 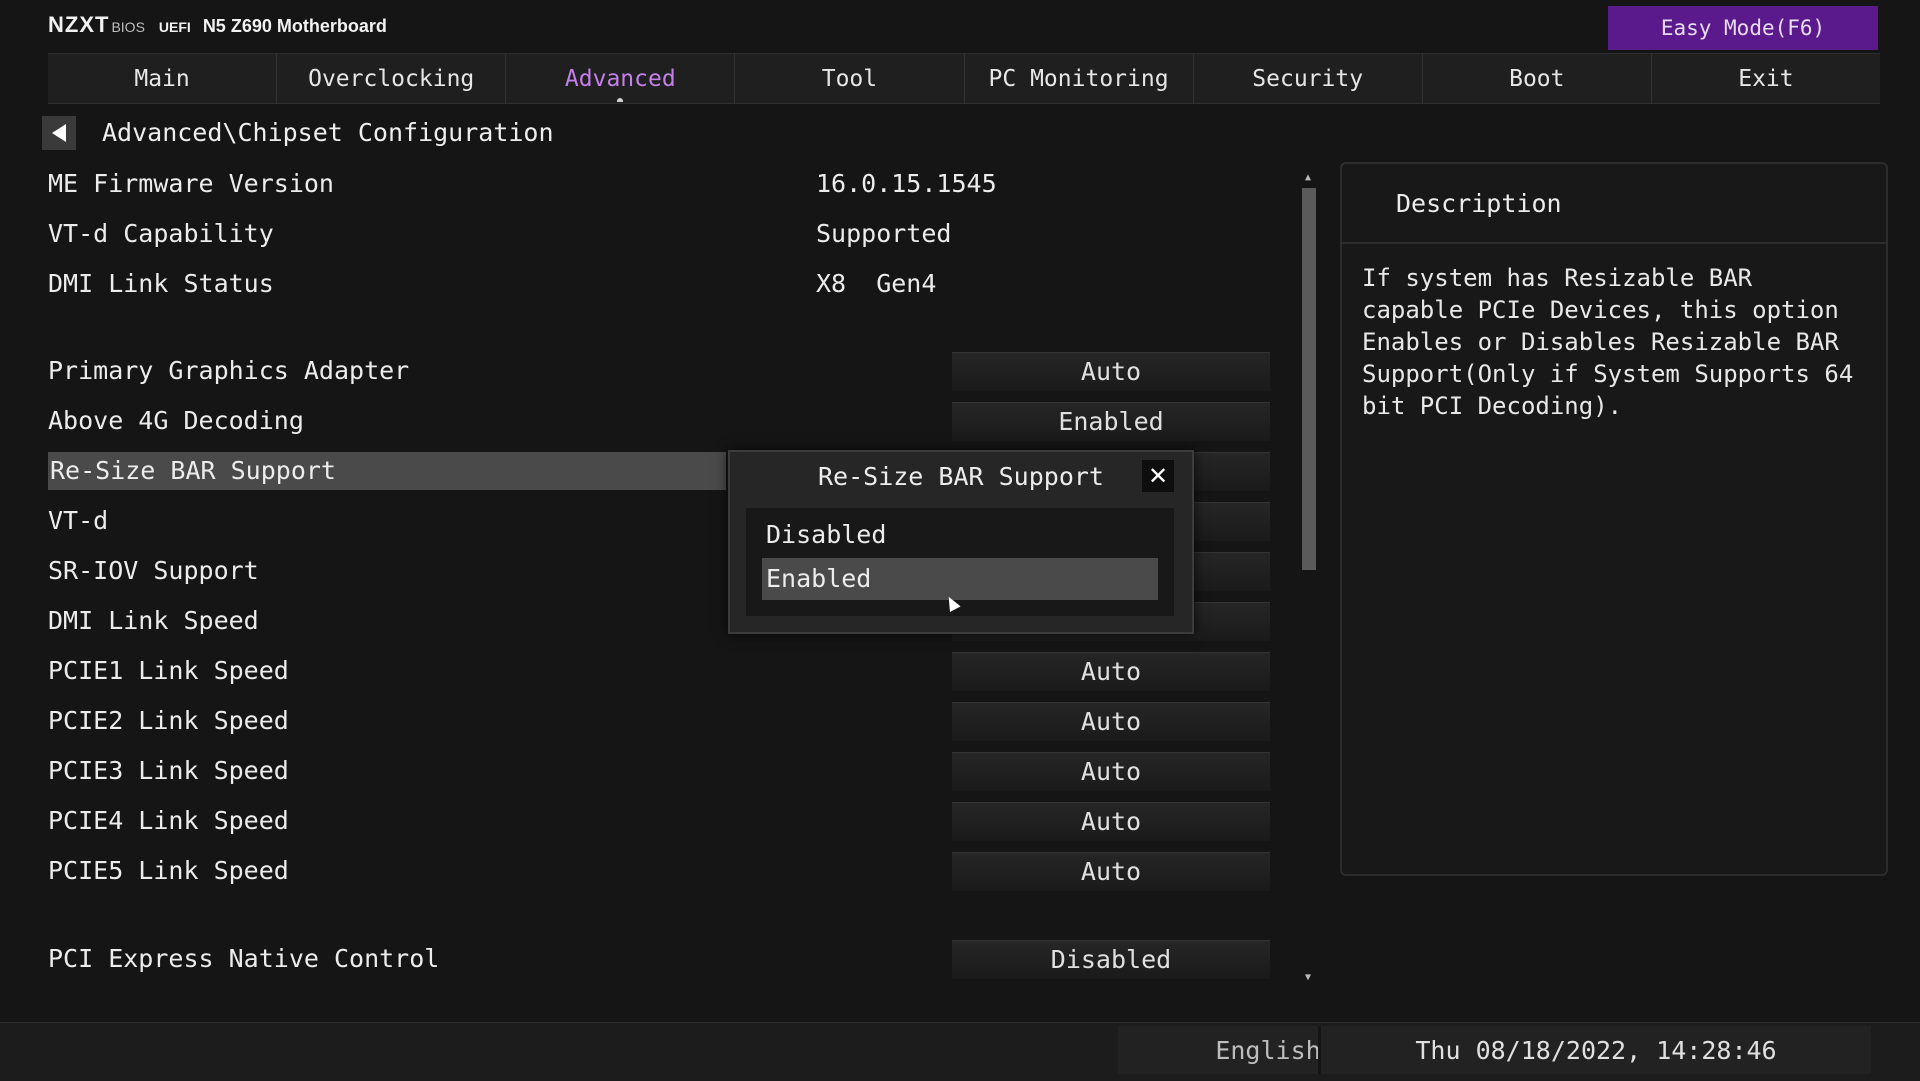 I want to click on scroll-up-arrow-icon: ▲, so click(x=1308, y=178).